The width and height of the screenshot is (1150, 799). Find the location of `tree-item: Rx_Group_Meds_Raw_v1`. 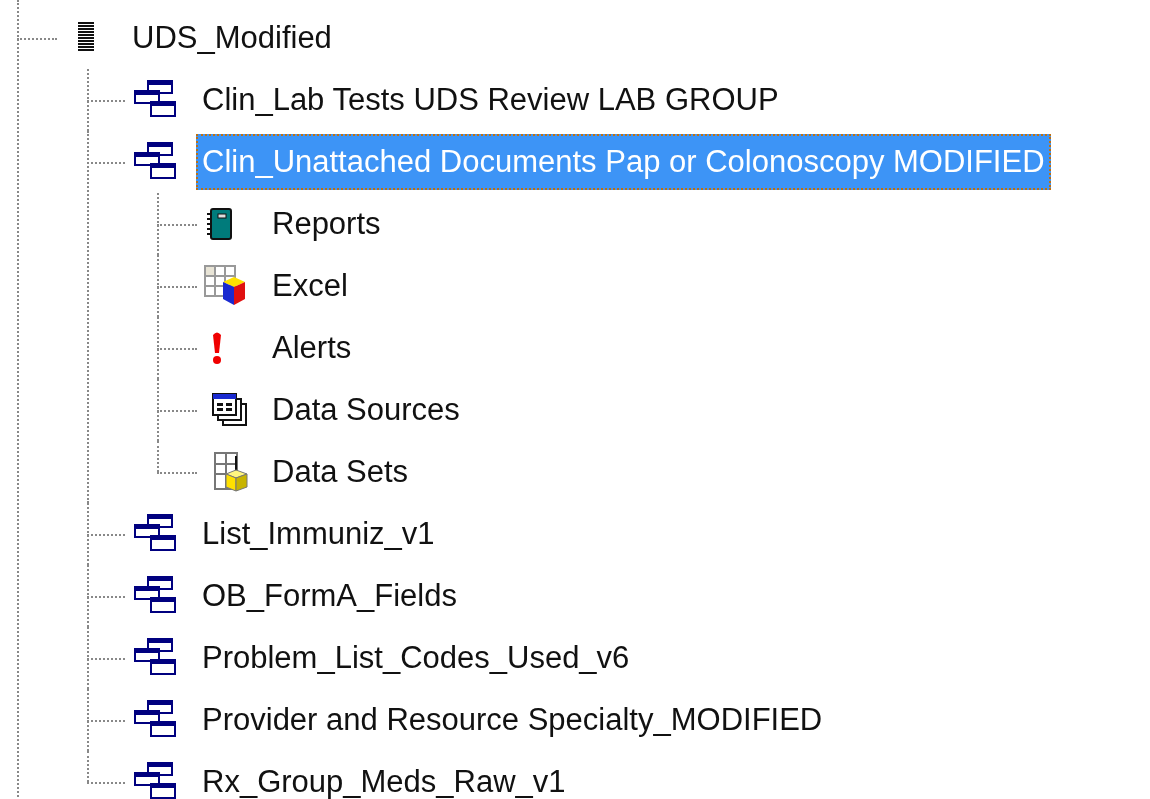

tree-item: Rx_Group_Meds_Raw_v1 is located at coordinates (384, 776).